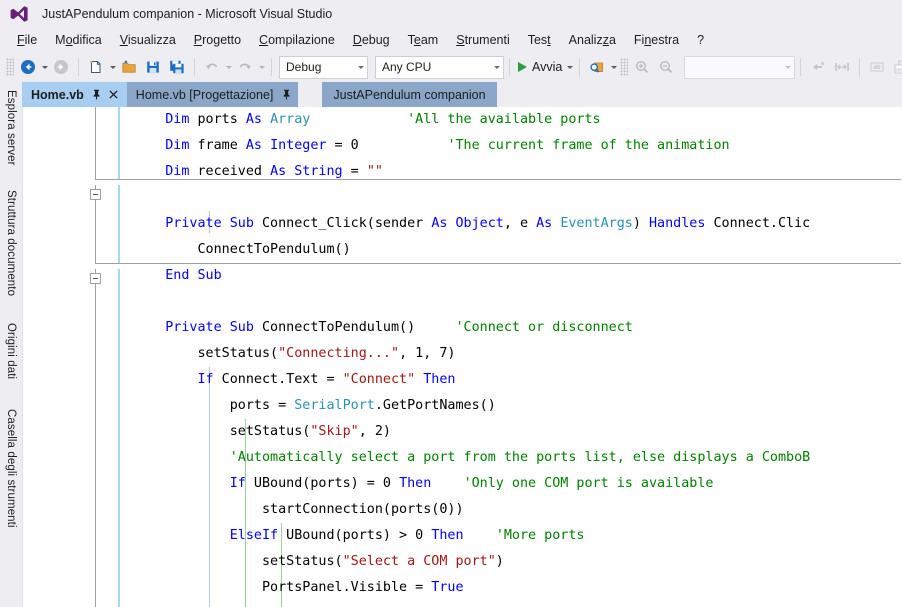 This screenshot has width=902, height=607. Describe the element at coordinates (818, 67) in the screenshot. I see `step-into-icon` at that location.